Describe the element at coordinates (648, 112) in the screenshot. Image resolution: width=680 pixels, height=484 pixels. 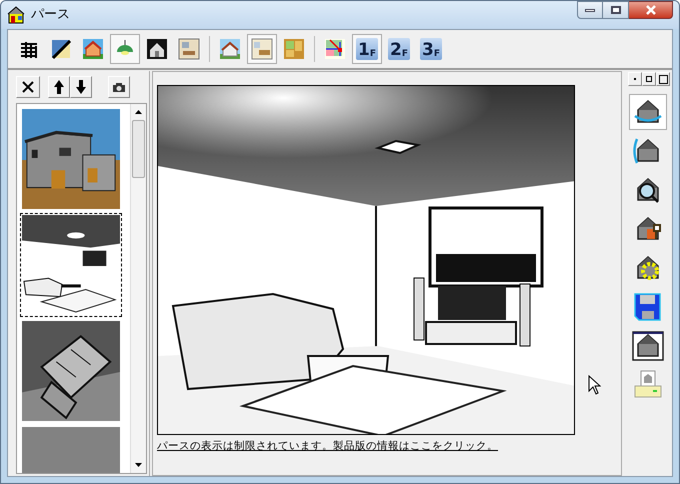
I see `tool-button` at that location.